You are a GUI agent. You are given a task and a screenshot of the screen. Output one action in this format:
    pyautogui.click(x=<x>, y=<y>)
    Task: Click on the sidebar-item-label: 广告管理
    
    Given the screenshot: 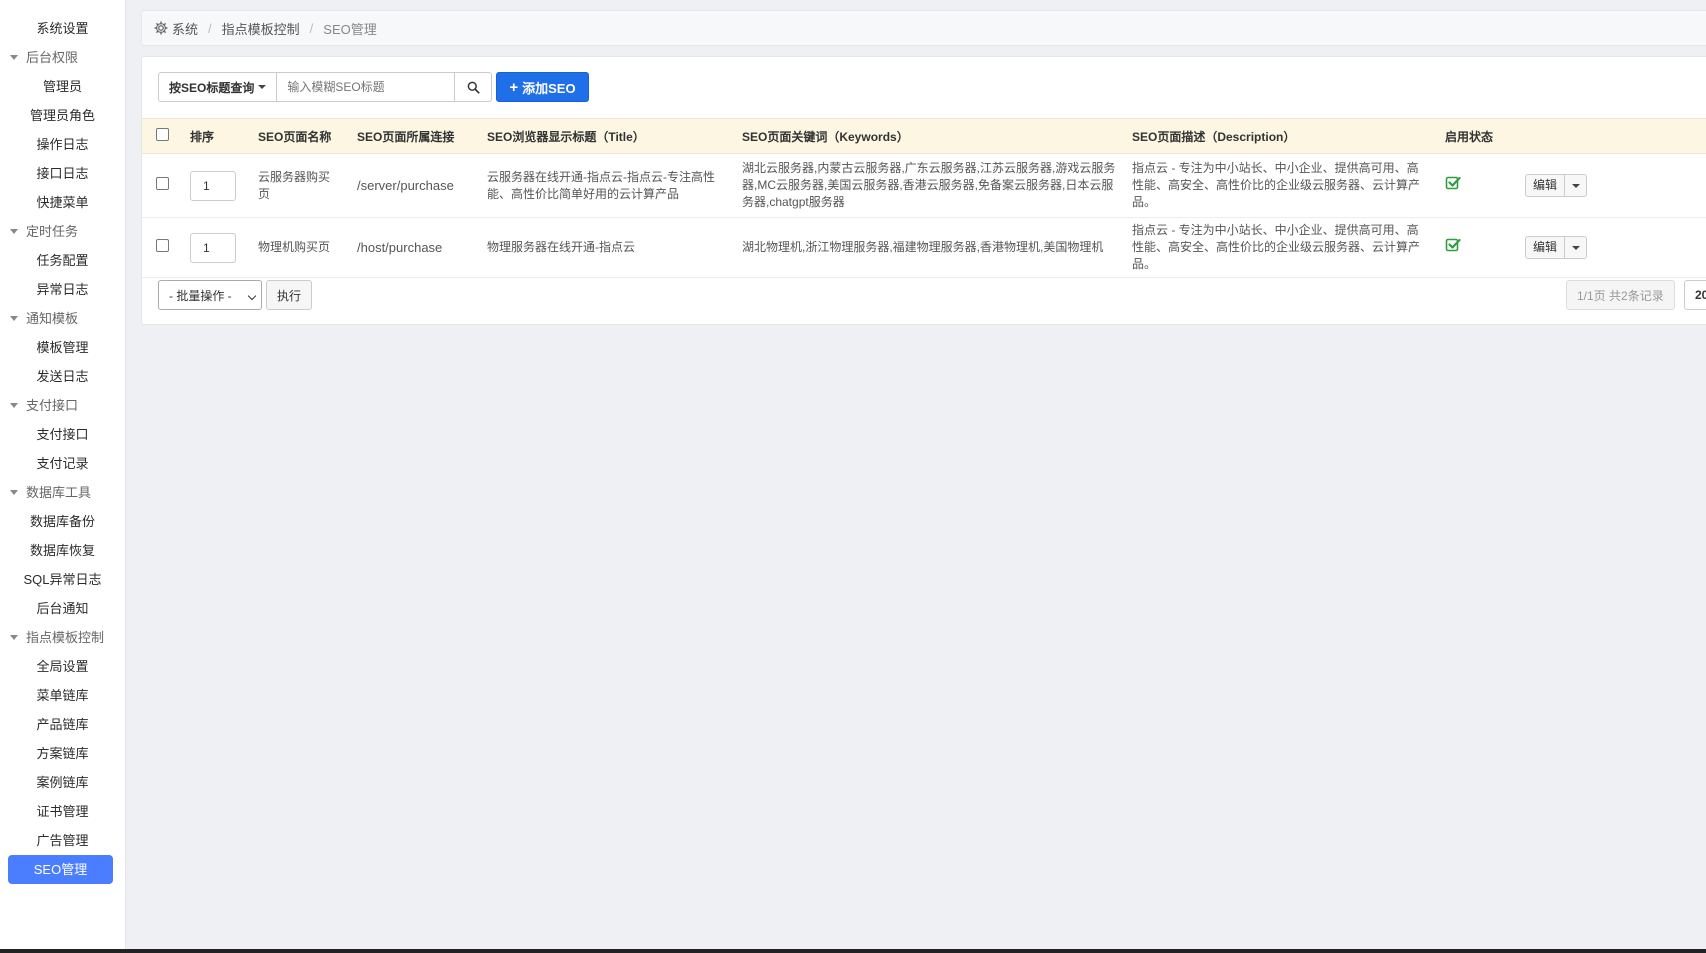 What is the action you would take?
    pyautogui.click(x=62, y=840)
    